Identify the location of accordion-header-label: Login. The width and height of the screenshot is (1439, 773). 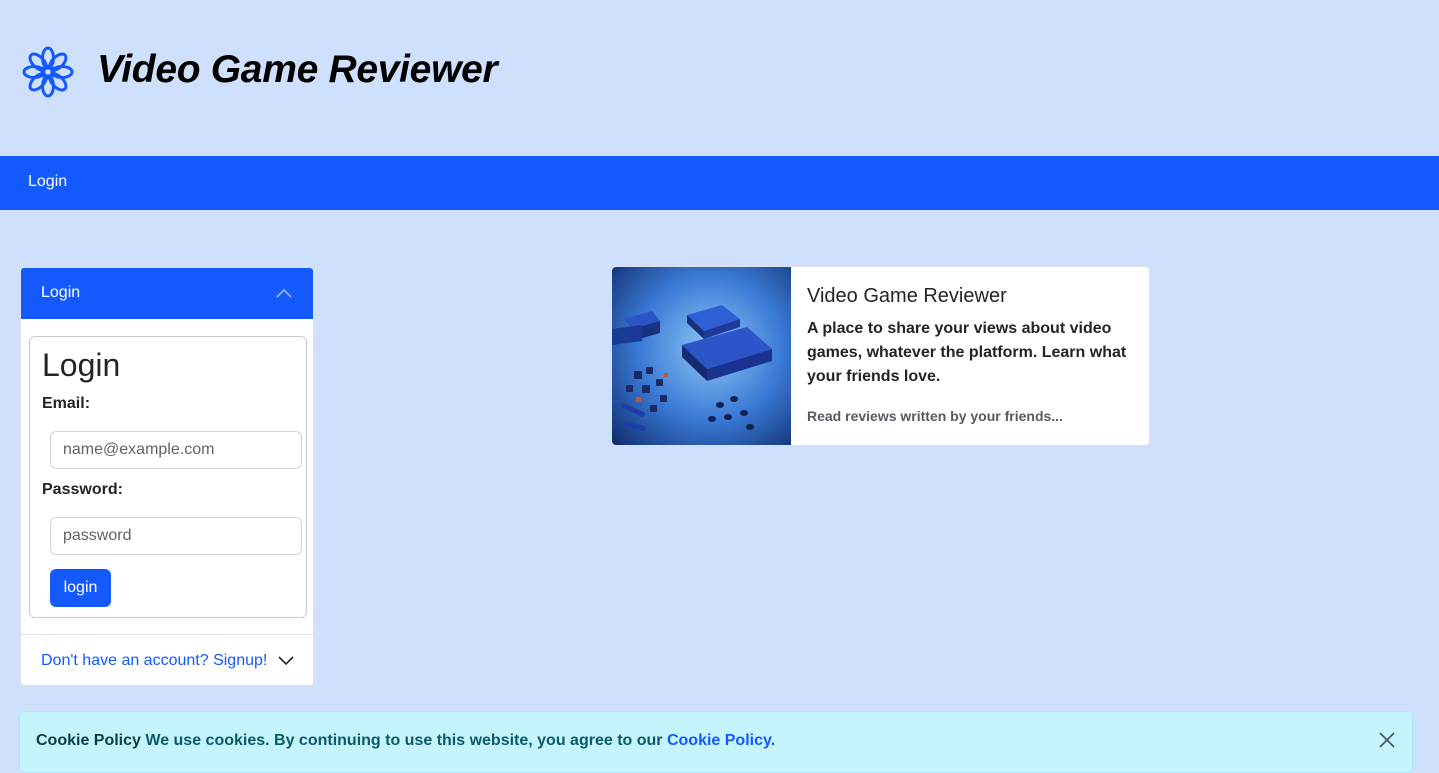
(61, 292).